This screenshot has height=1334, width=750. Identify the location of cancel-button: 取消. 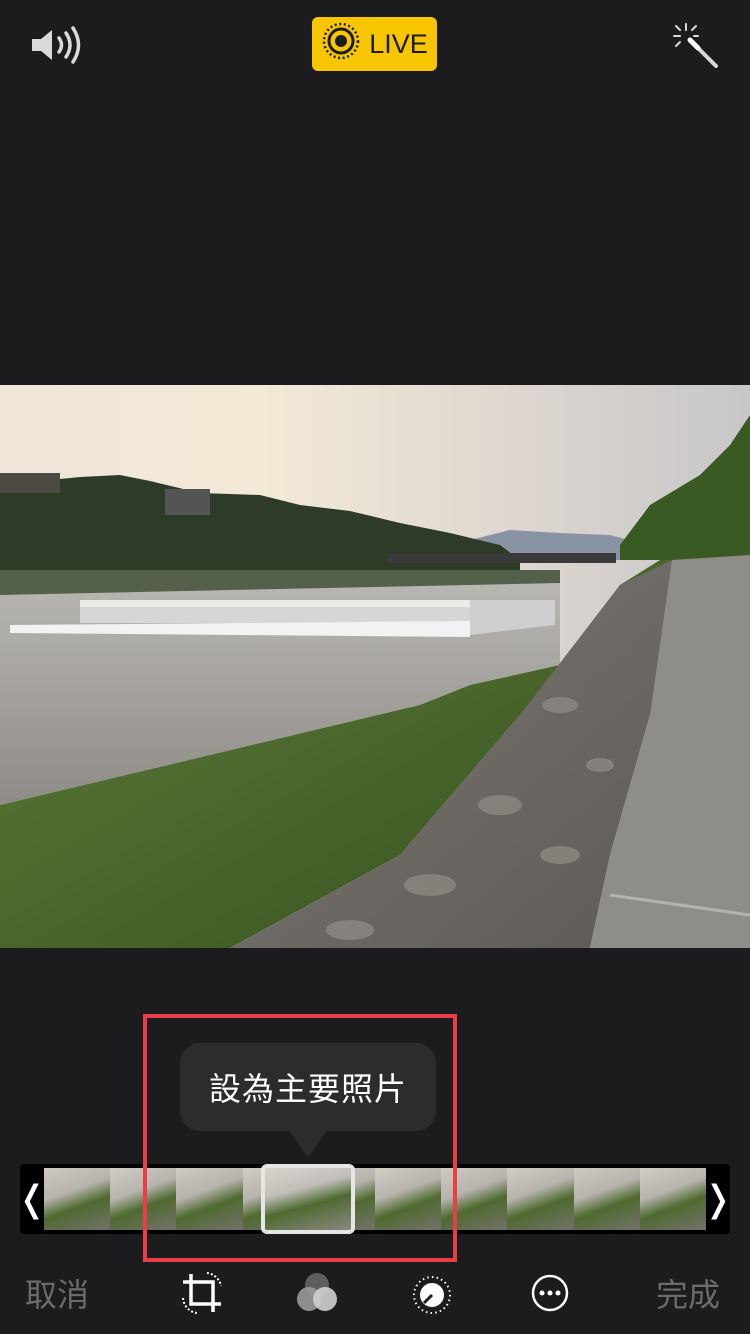
(57, 1293).